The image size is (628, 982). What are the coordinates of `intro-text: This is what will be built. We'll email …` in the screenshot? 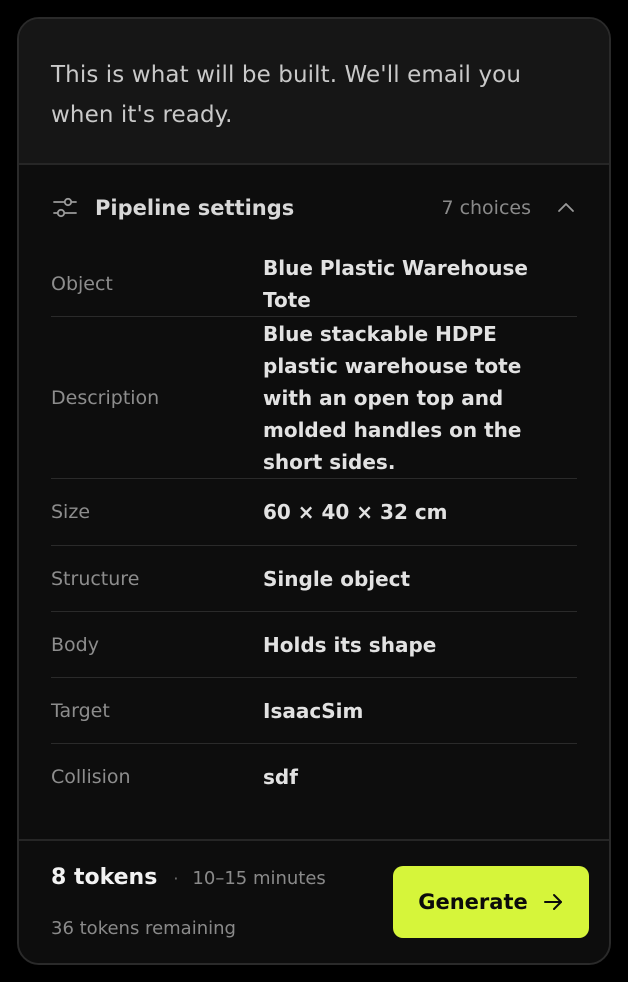 It's located at (286, 95).